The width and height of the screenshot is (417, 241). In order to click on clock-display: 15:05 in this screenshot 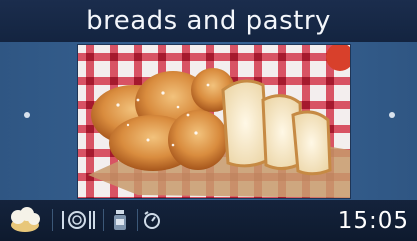, I will do `click(373, 221)`.